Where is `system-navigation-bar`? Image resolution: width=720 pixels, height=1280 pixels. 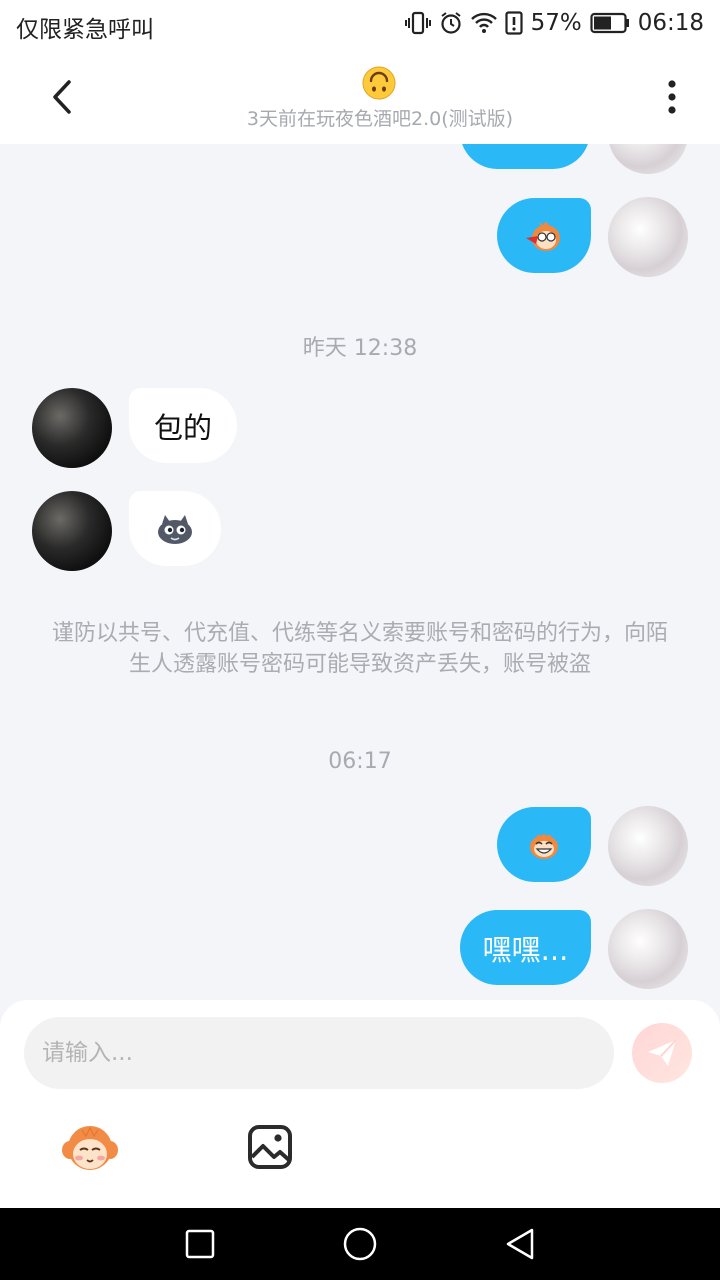 system-navigation-bar is located at coordinates (360, 1244).